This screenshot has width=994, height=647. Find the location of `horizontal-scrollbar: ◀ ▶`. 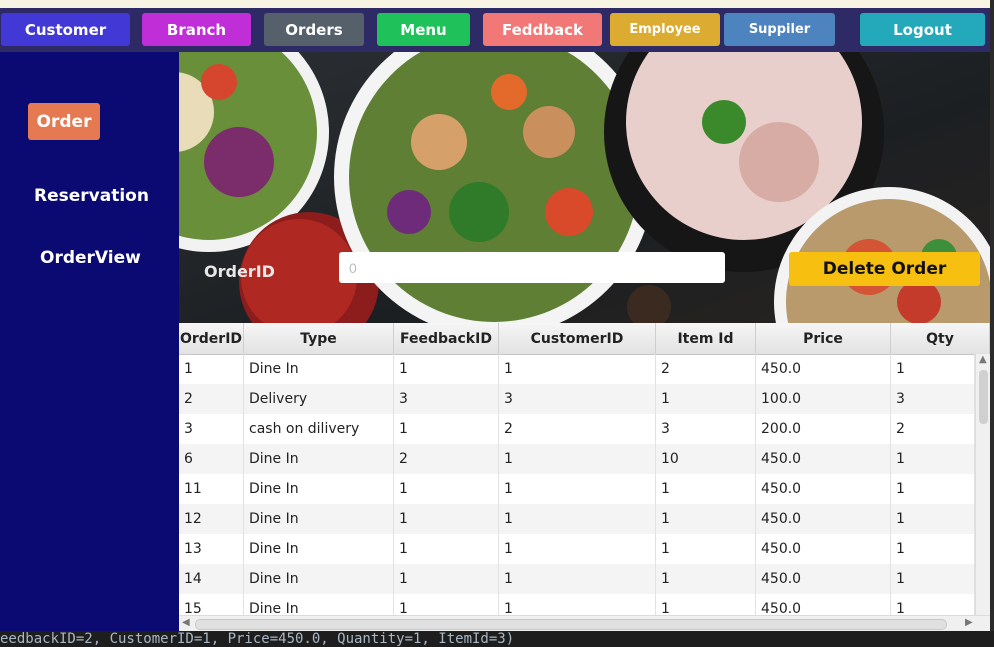

horizontal-scrollbar: ◀ ▶ is located at coordinates (584, 623).